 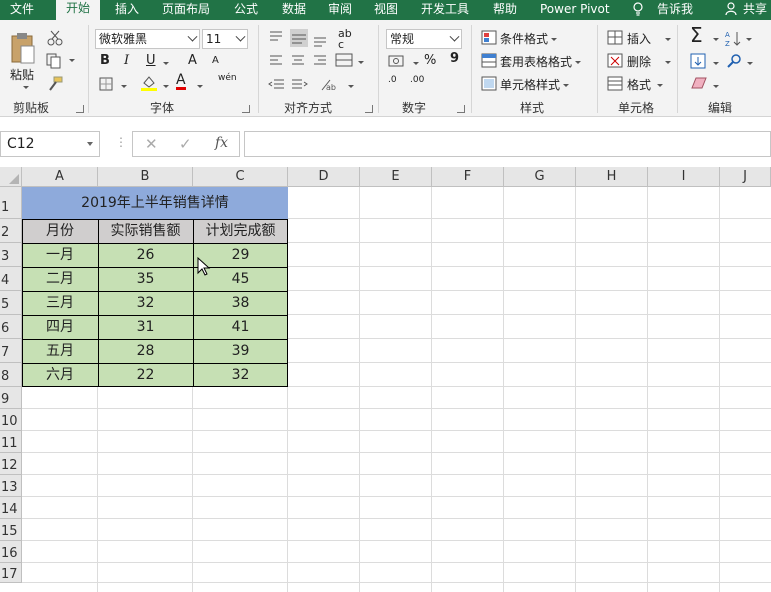 I want to click on insert-button: 插入, so click(x=649, y=38).